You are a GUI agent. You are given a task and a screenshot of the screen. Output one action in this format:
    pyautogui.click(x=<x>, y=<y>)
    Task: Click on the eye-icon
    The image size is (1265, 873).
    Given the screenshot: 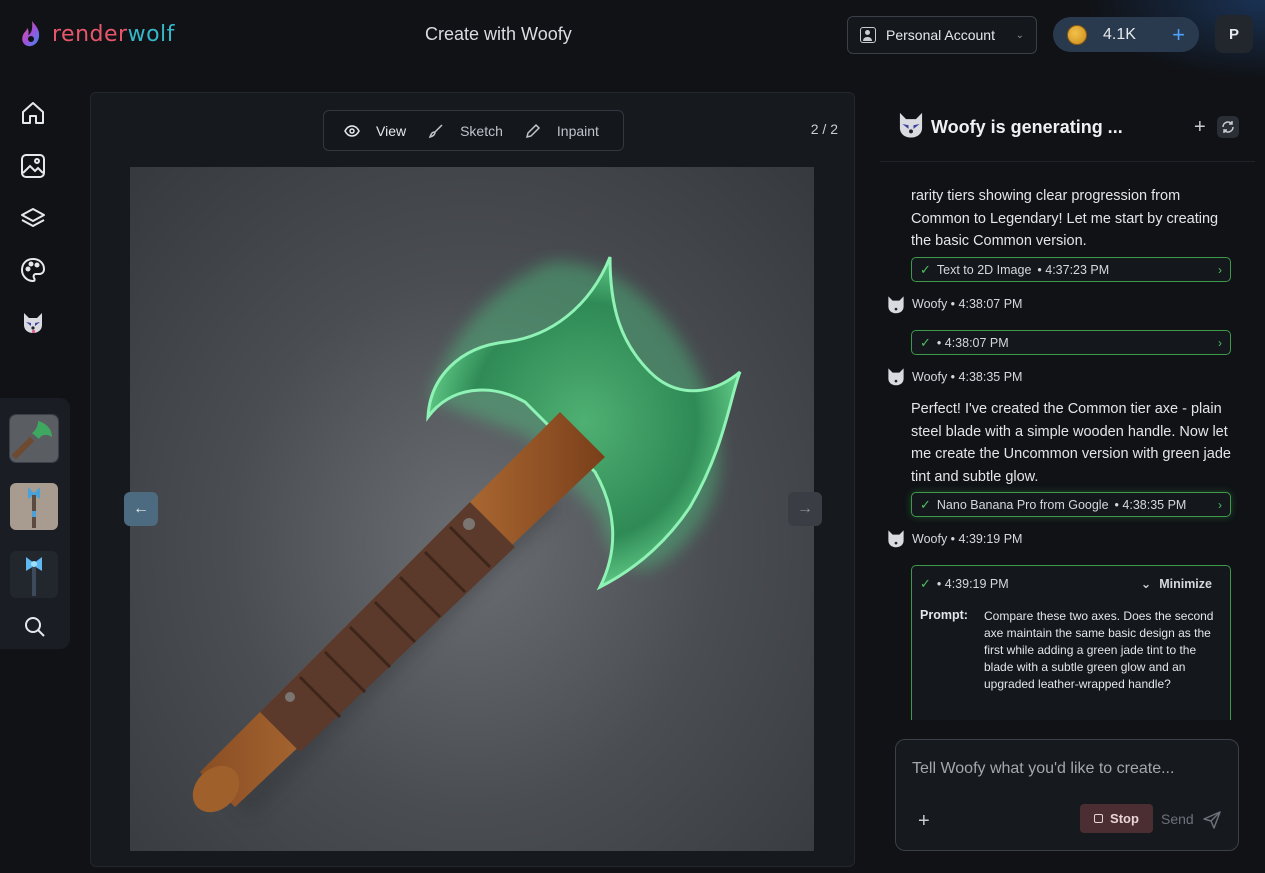 What is the action you would take?
    pyautogui.click(x=352, y=130)
    